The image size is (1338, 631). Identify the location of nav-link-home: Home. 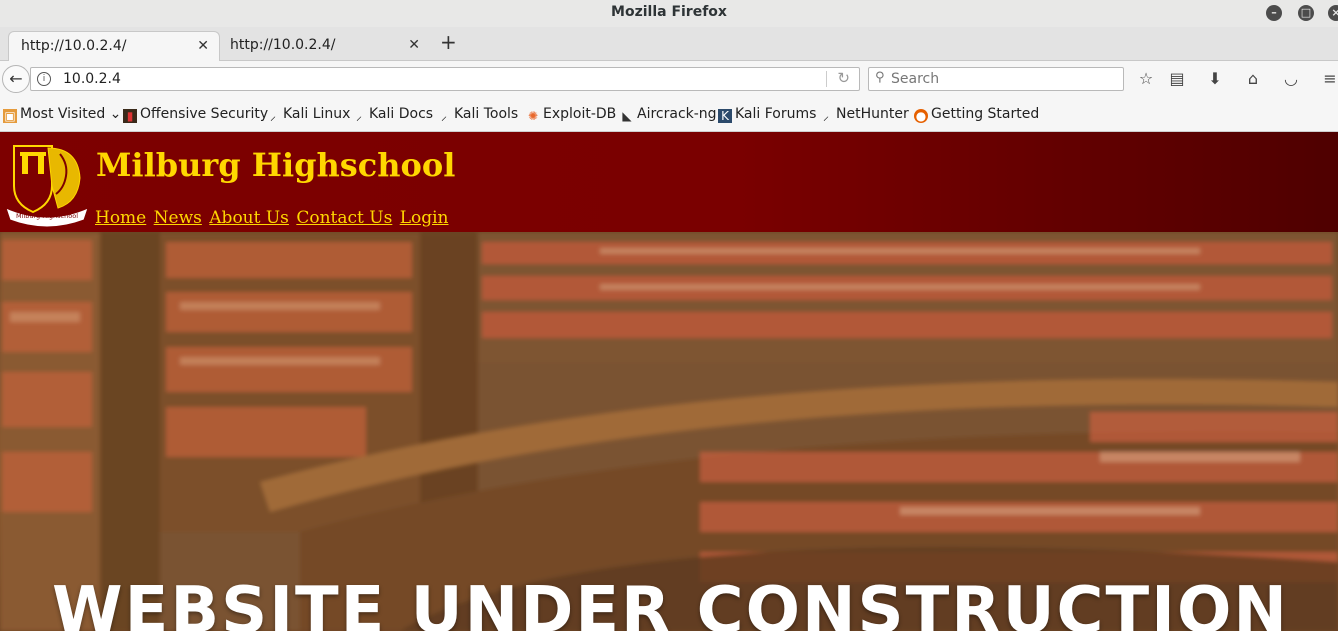
(120, 218).